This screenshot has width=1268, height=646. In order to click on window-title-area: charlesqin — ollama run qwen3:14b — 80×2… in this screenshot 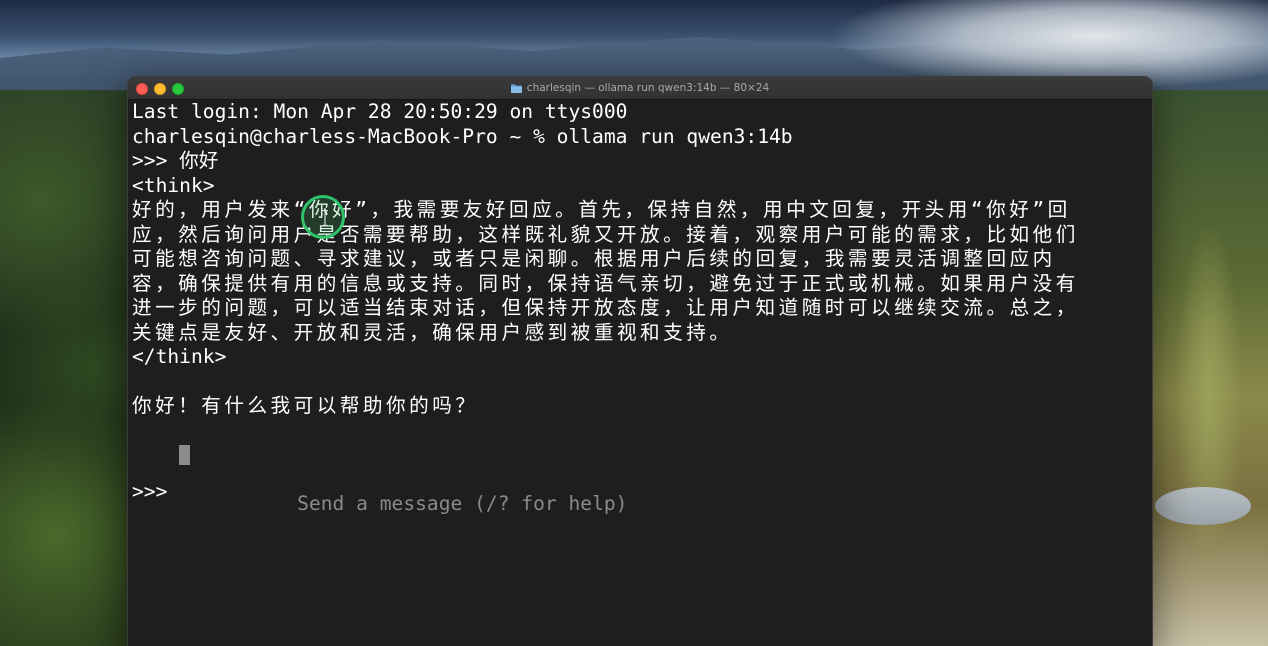, I will do `click(640, 88)`.